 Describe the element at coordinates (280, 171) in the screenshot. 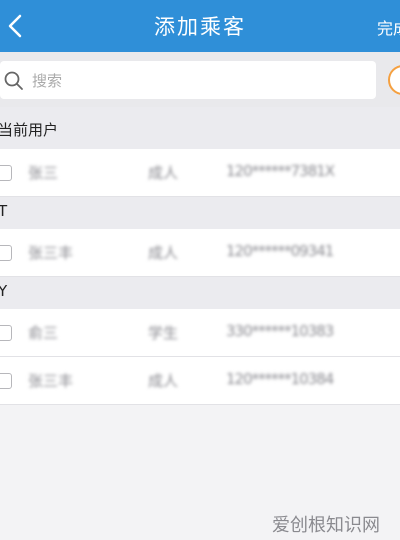

I see `passenger-id: 120******7381X` at that location.